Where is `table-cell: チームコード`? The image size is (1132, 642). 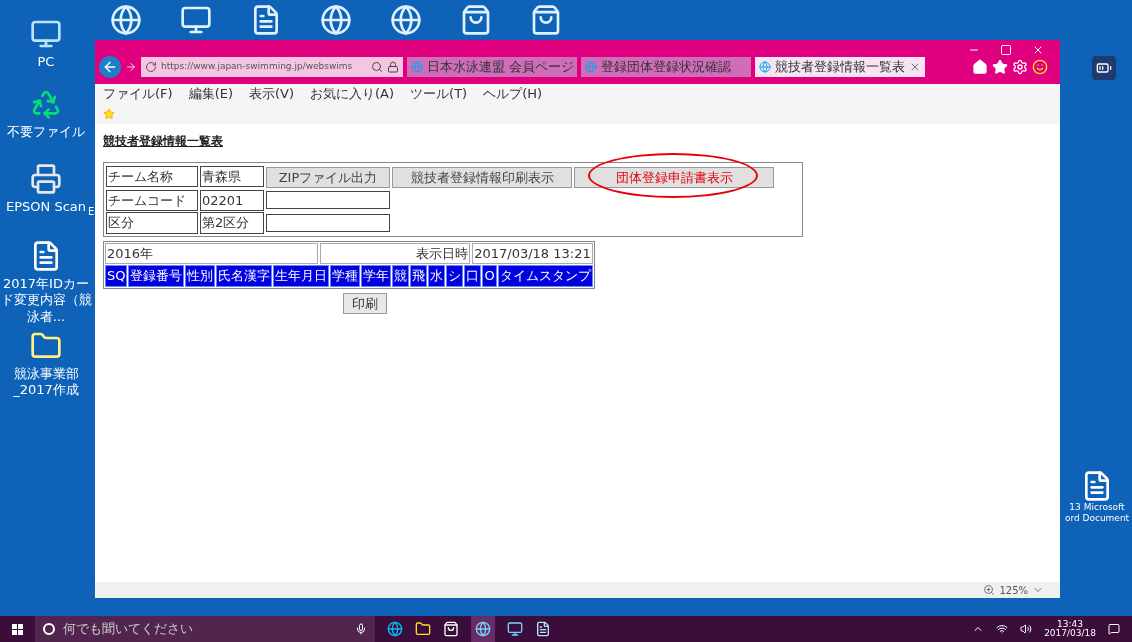 table-cell: チームコード is located at coordinates (152, 200).